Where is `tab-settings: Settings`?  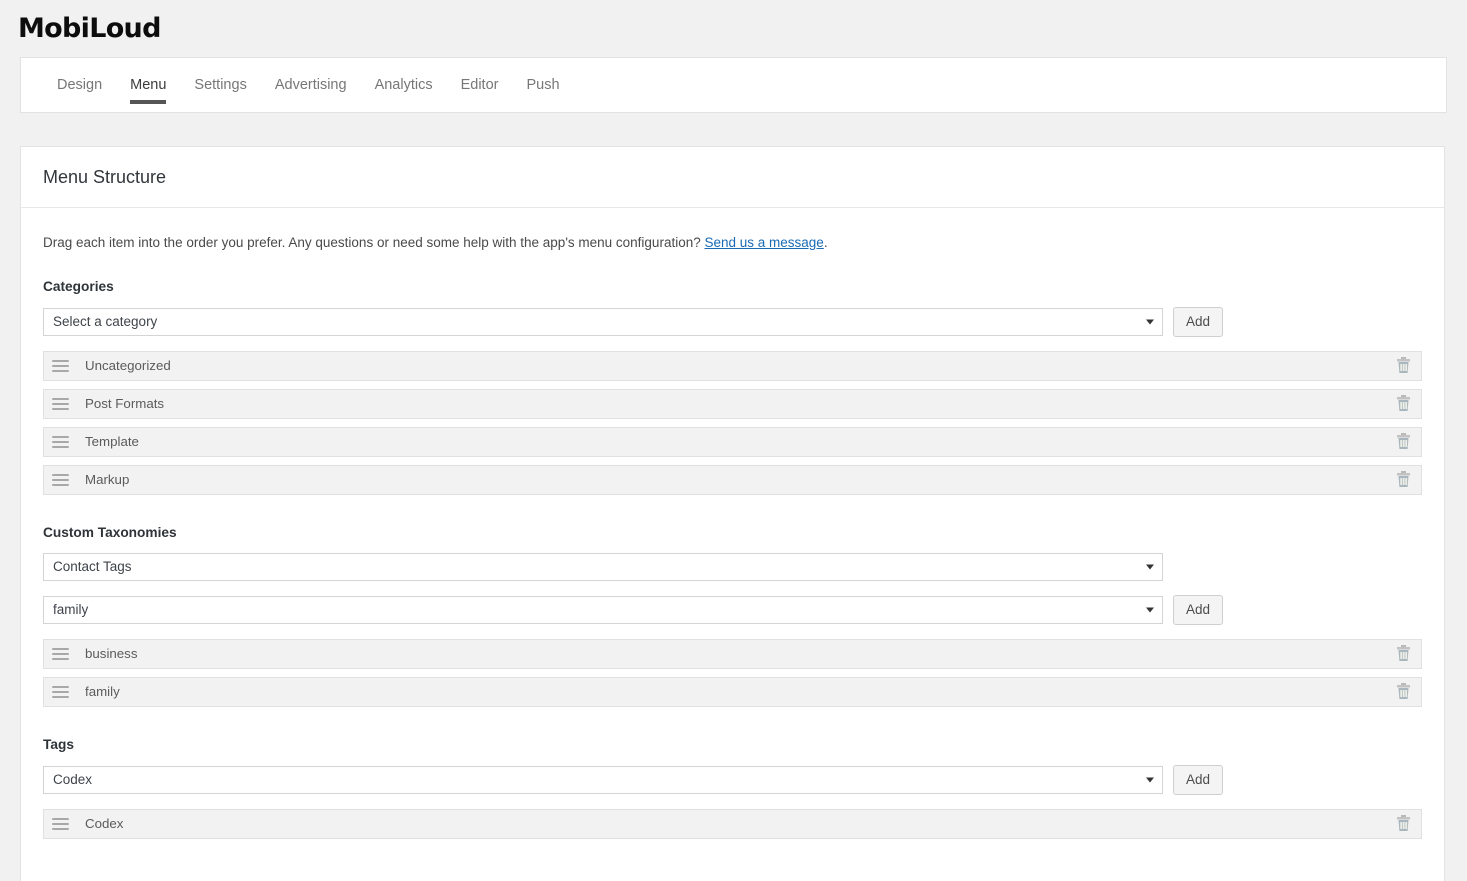 tab-settings: Settings is located at coordinates (220, 85).